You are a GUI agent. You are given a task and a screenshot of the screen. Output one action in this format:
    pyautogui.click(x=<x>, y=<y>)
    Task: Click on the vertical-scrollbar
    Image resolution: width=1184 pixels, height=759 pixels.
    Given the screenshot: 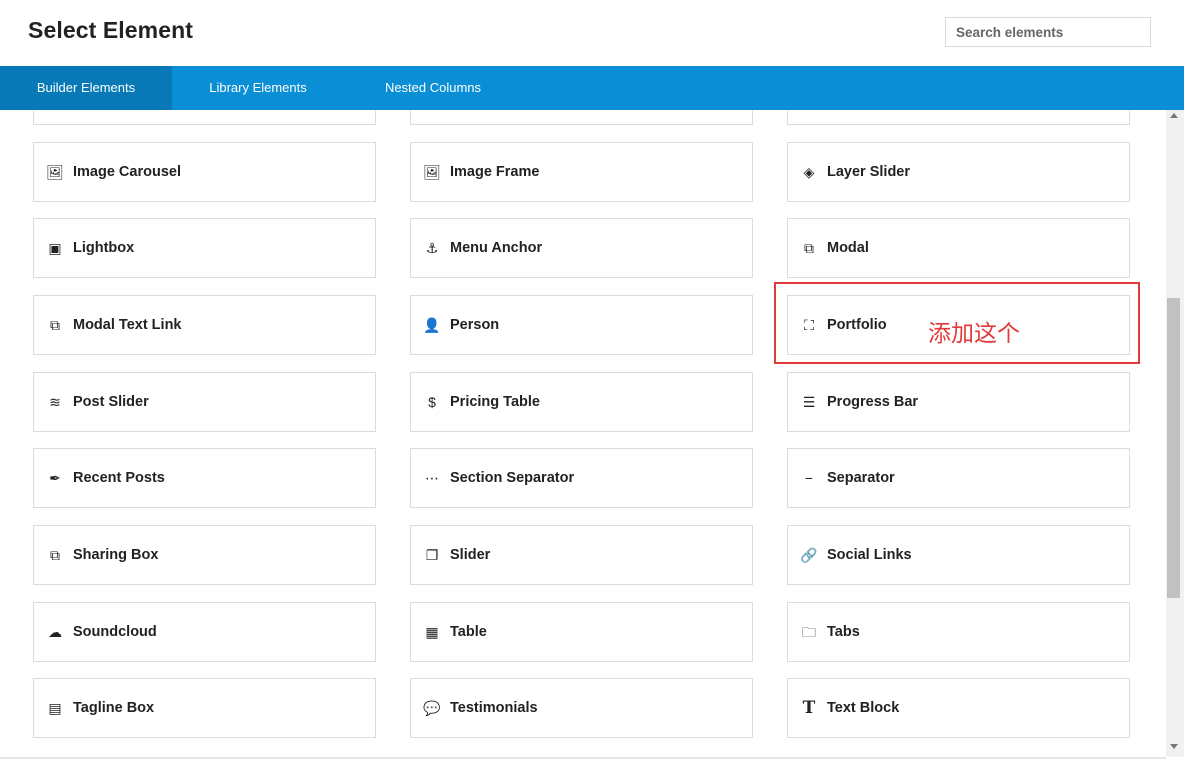 What is the action you would take?
    pyautogui.click(x=1175, y=433)
    